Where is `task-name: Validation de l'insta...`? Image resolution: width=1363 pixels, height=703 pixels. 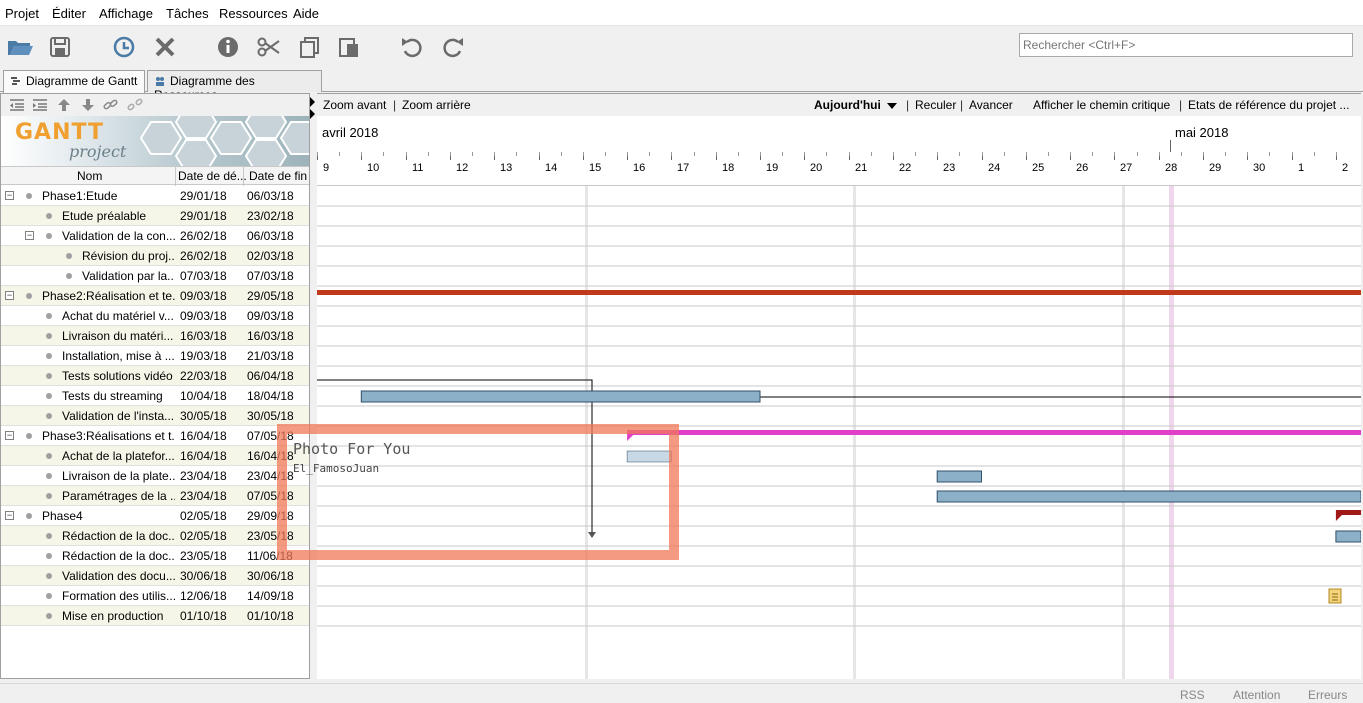 task-name: Validation de l'insta... is located at coordinates (118, 416).